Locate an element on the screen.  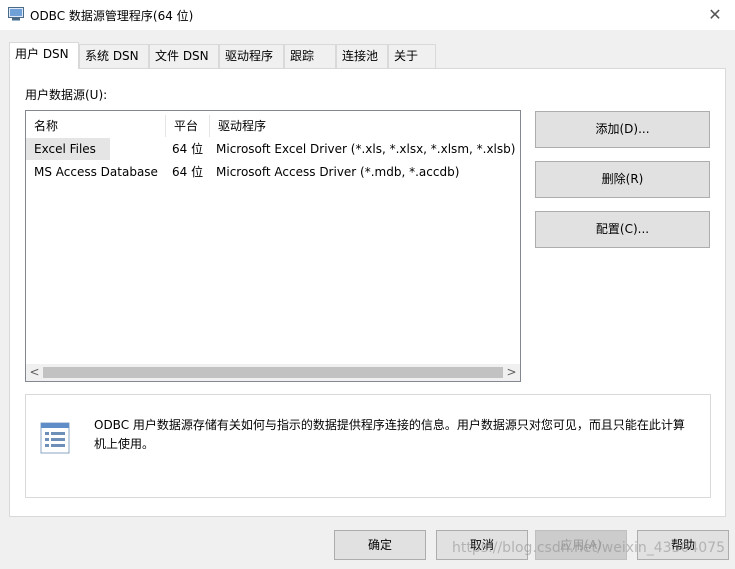
watermark: https://blog.csdn.net/weixin_43304075 is located at coordinates (589, 548).